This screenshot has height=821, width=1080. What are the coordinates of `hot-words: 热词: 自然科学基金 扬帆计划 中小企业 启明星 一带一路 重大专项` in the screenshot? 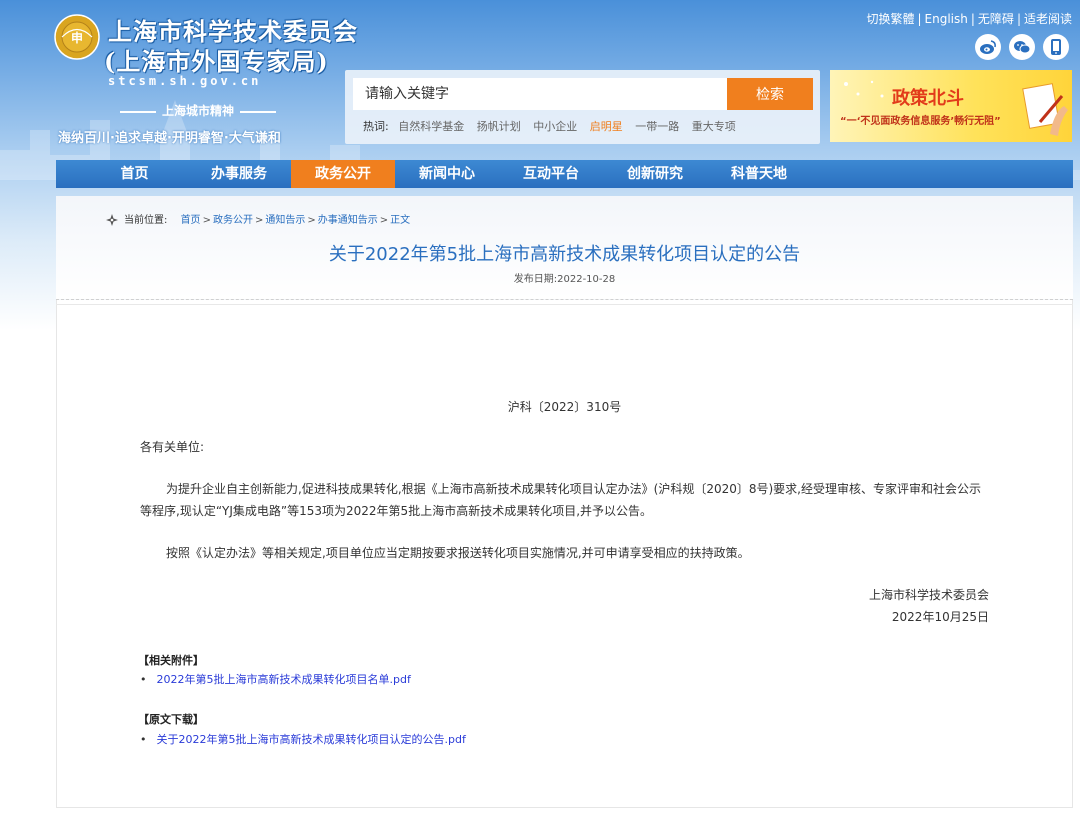 It's located at (554, 126).